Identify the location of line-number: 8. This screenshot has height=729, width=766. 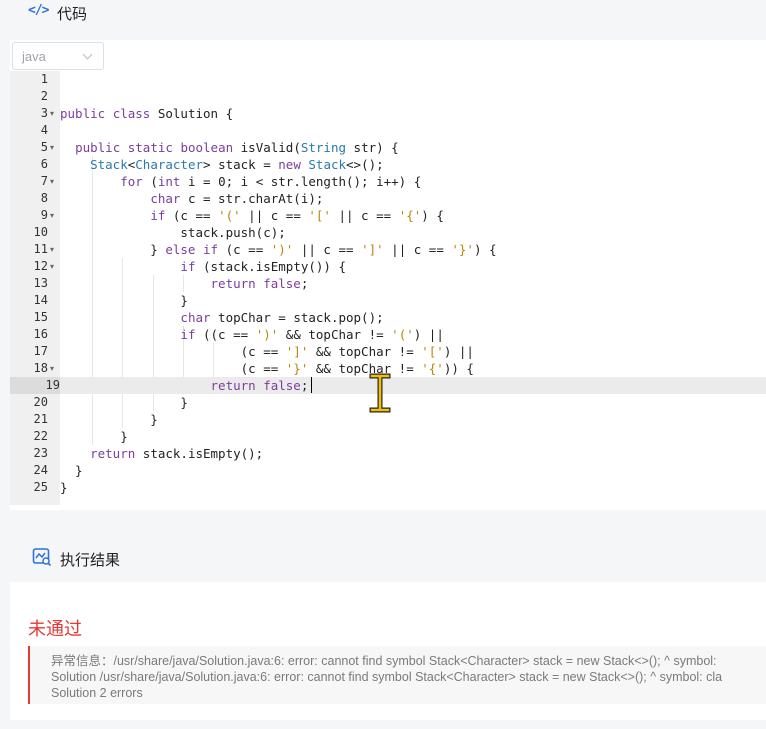
(44, 198).